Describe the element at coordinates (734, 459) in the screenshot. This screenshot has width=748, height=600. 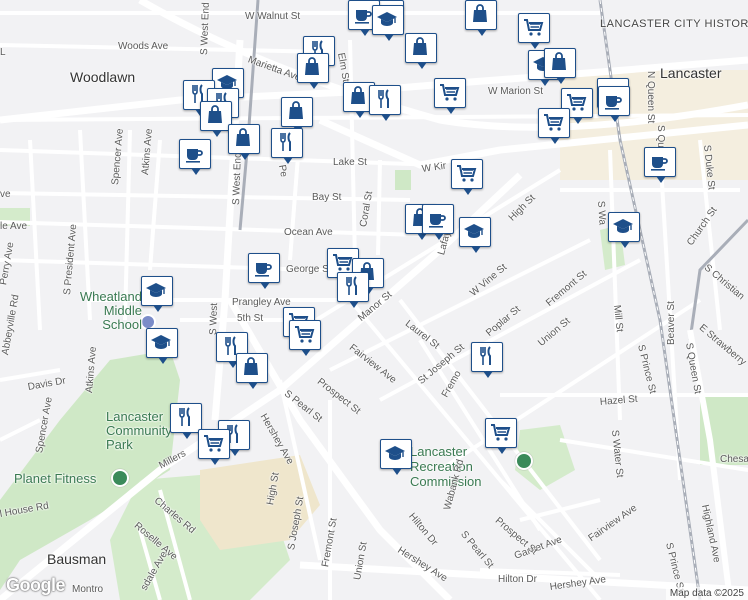
I see `street-label: Chesa` at that location.